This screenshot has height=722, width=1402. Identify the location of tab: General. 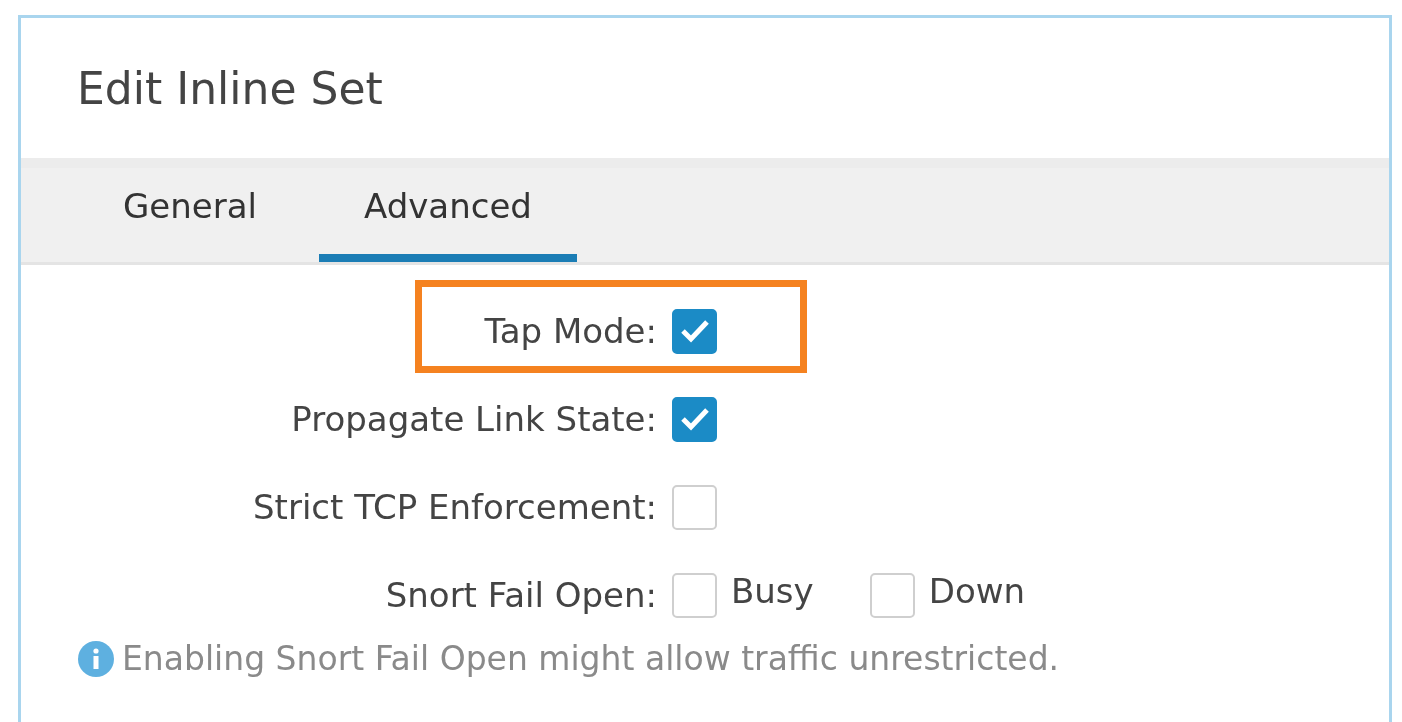
(190, 224).